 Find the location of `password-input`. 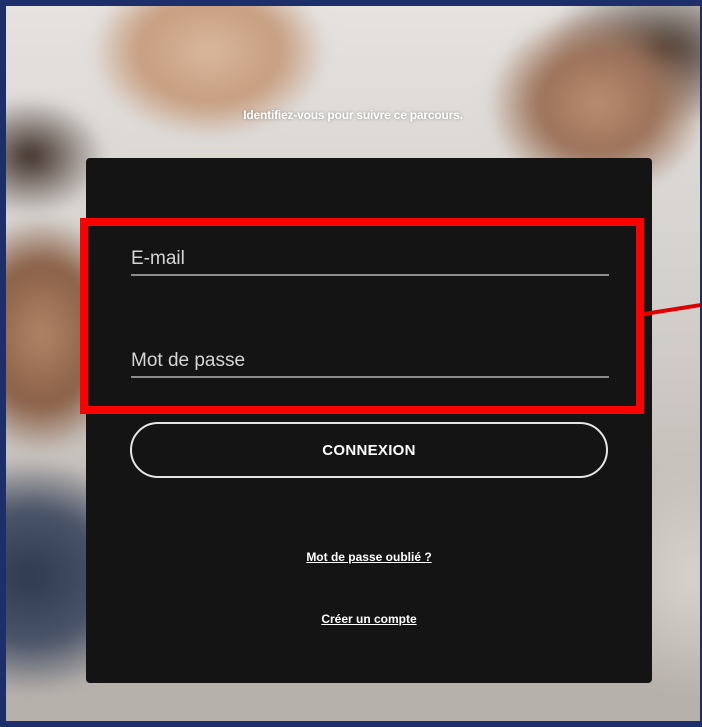

password-input is located at coordinates (370, 361).